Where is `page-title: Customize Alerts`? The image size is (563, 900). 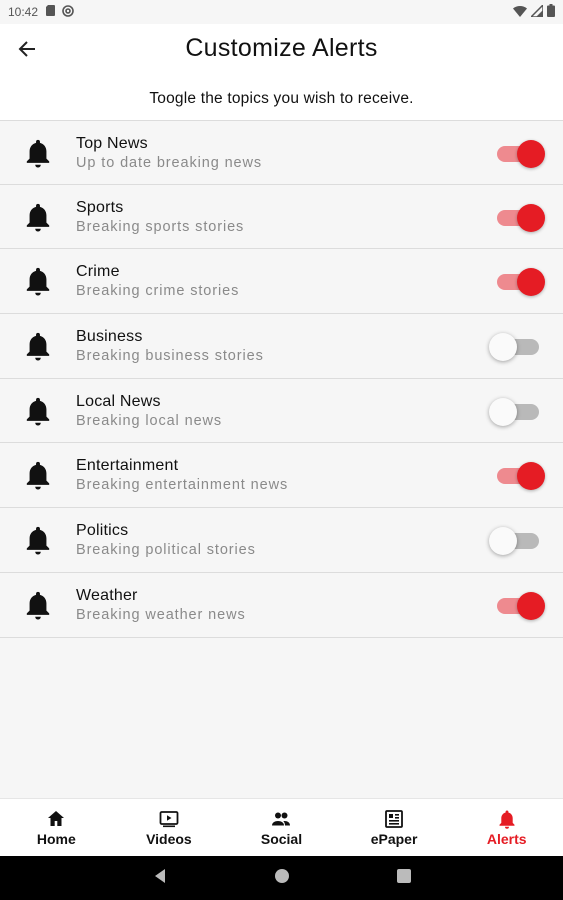 page-title: Customize Alerts is located at coordinates (281, 48).